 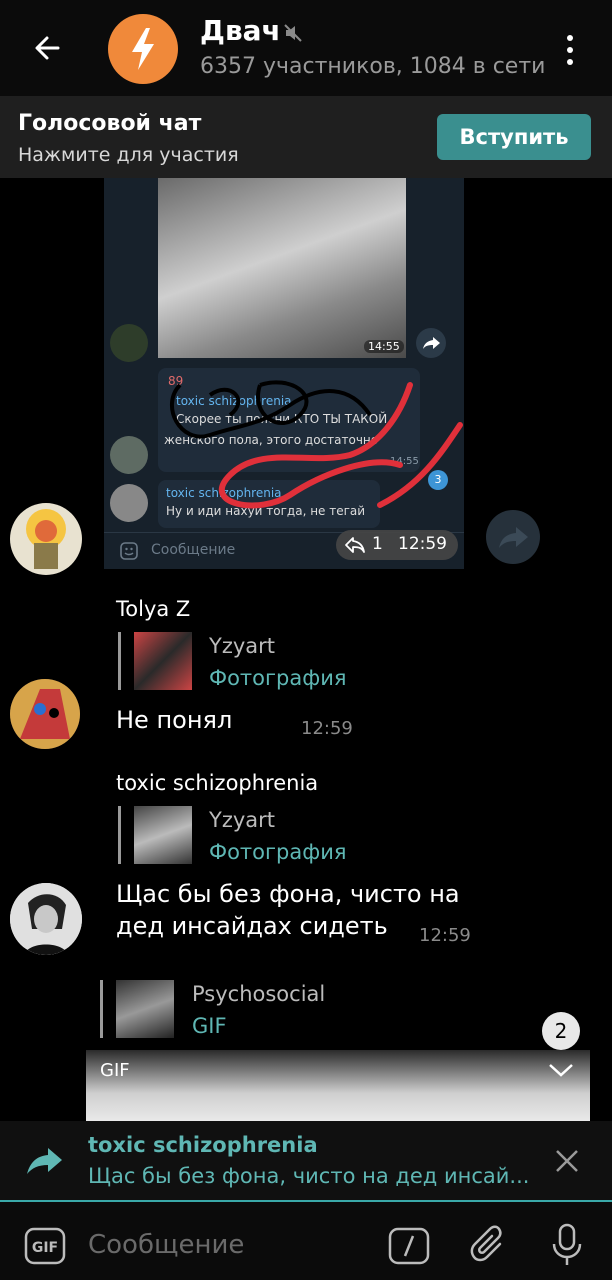 I want to click on svg-text: GIF, so click(x=45, y=1248).